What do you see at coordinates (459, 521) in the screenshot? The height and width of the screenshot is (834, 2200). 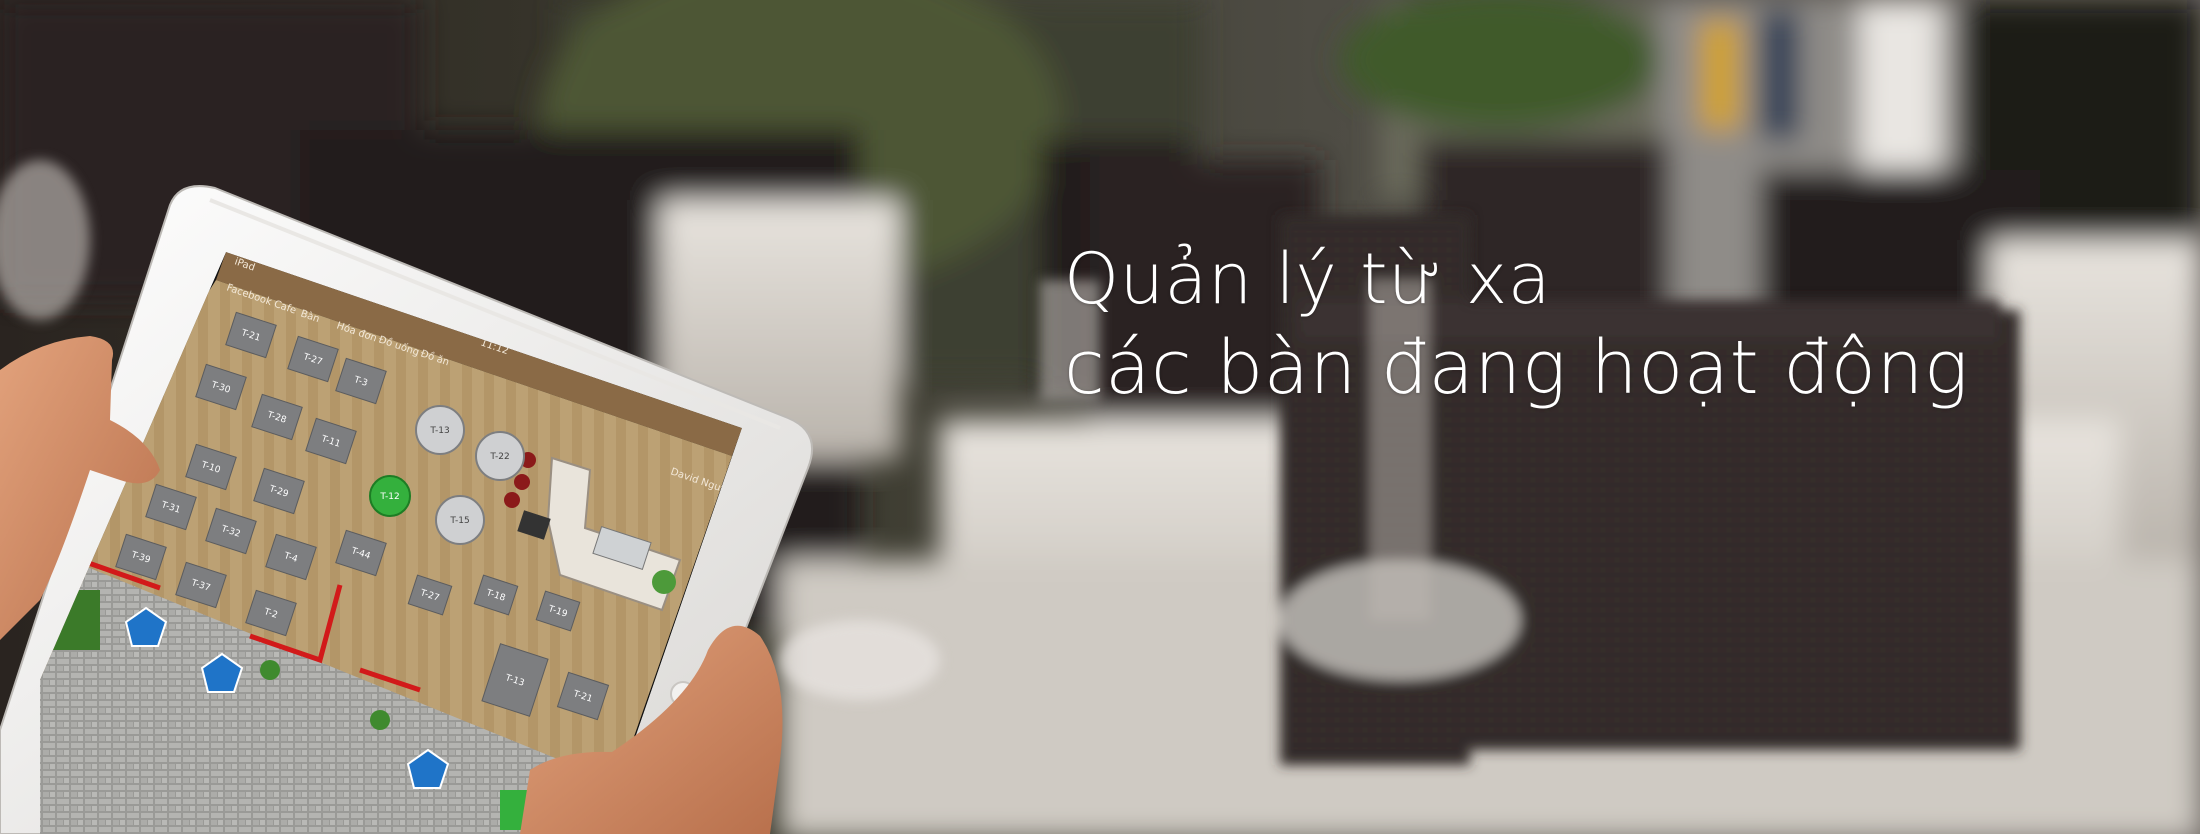 I see `svg-text: T-15` at bounding box center [459, 521].